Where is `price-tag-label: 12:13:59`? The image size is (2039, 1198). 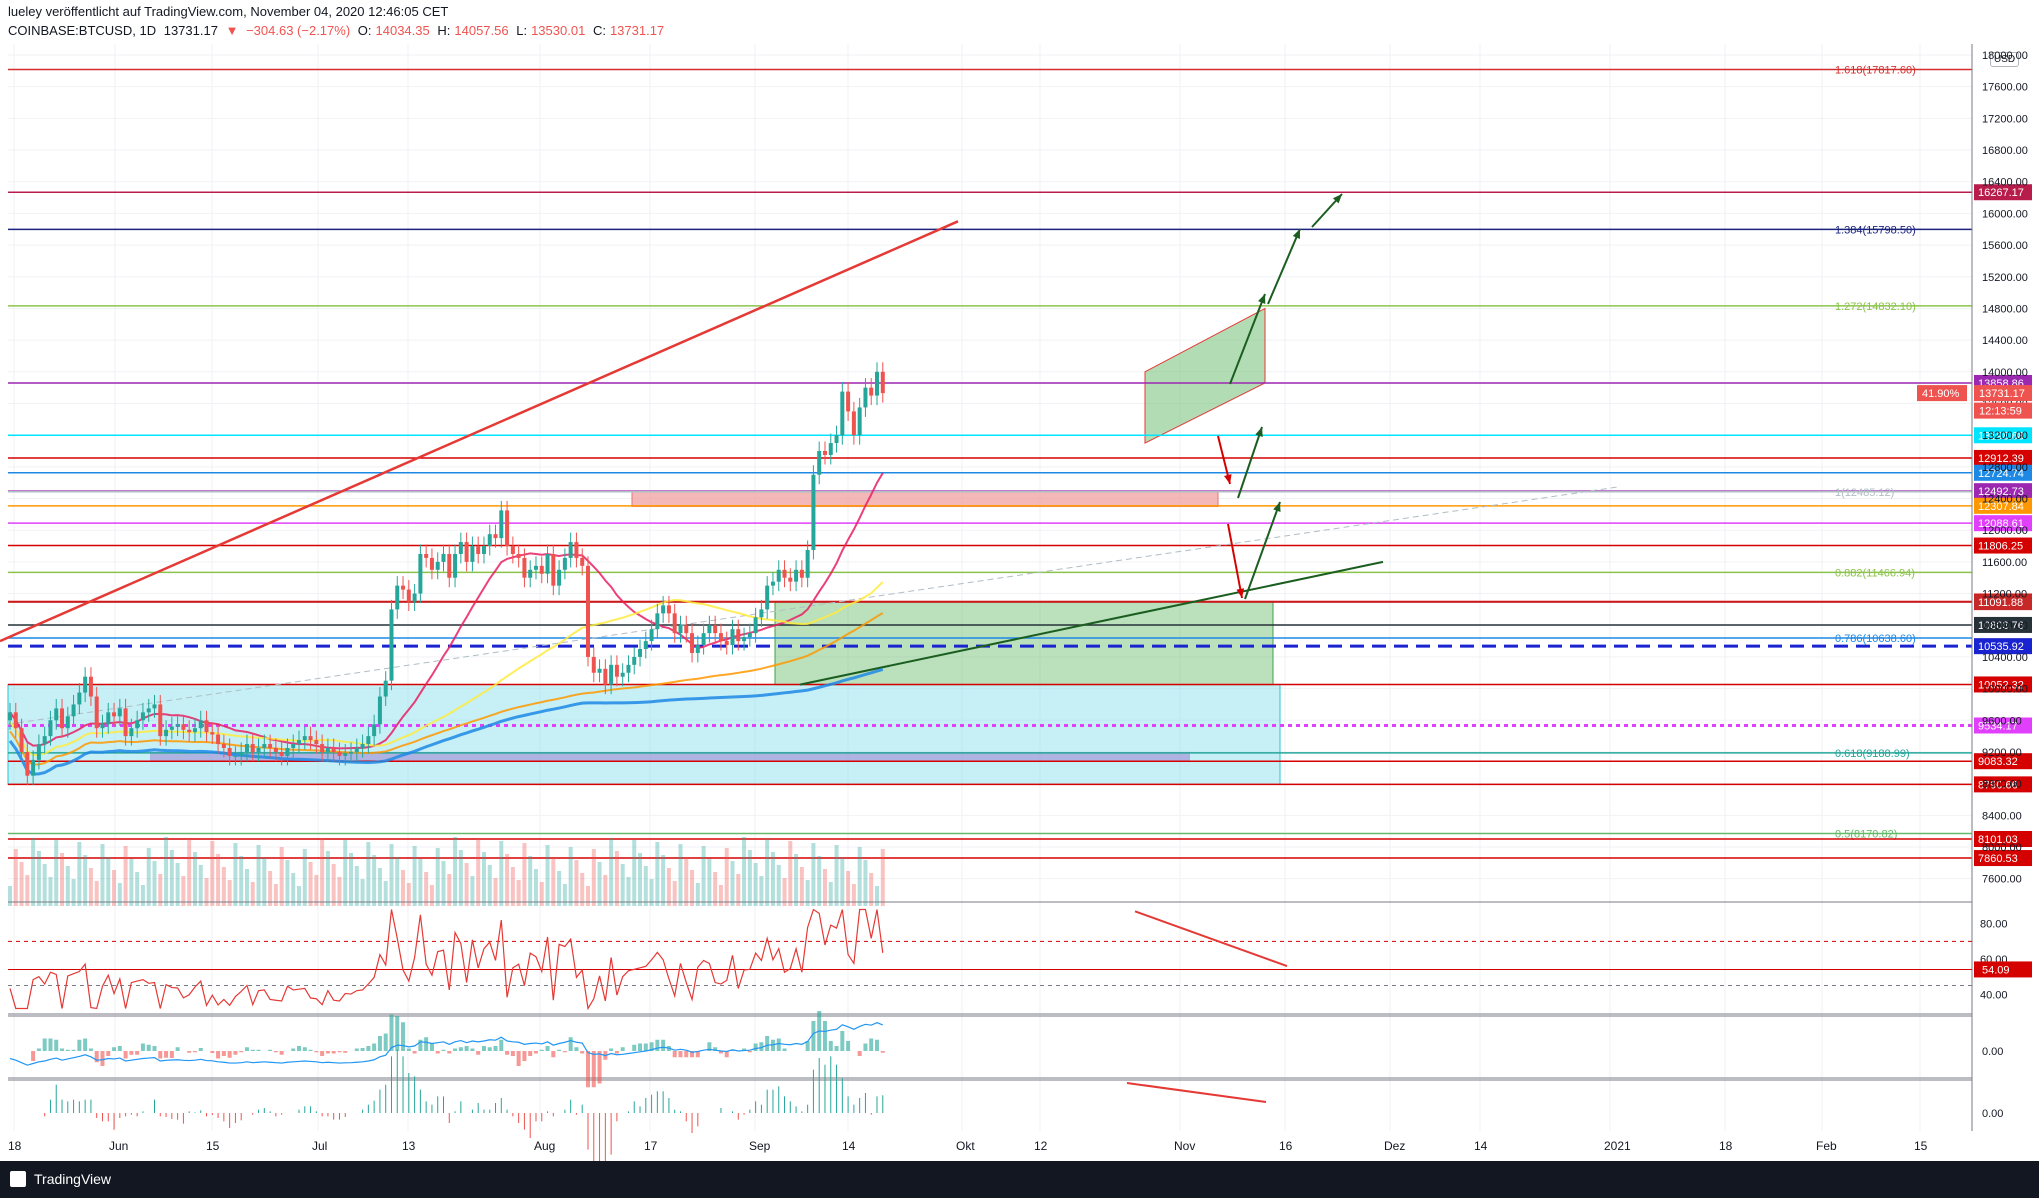 price-tag-label: 12:13:59 is located at coordinates (2000, 412).